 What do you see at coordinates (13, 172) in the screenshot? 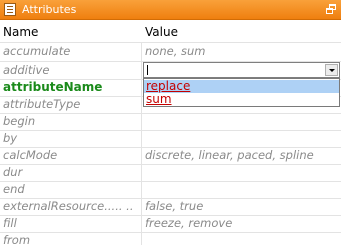
I see `attribute-name: dur` at bounding box center [13, 172].